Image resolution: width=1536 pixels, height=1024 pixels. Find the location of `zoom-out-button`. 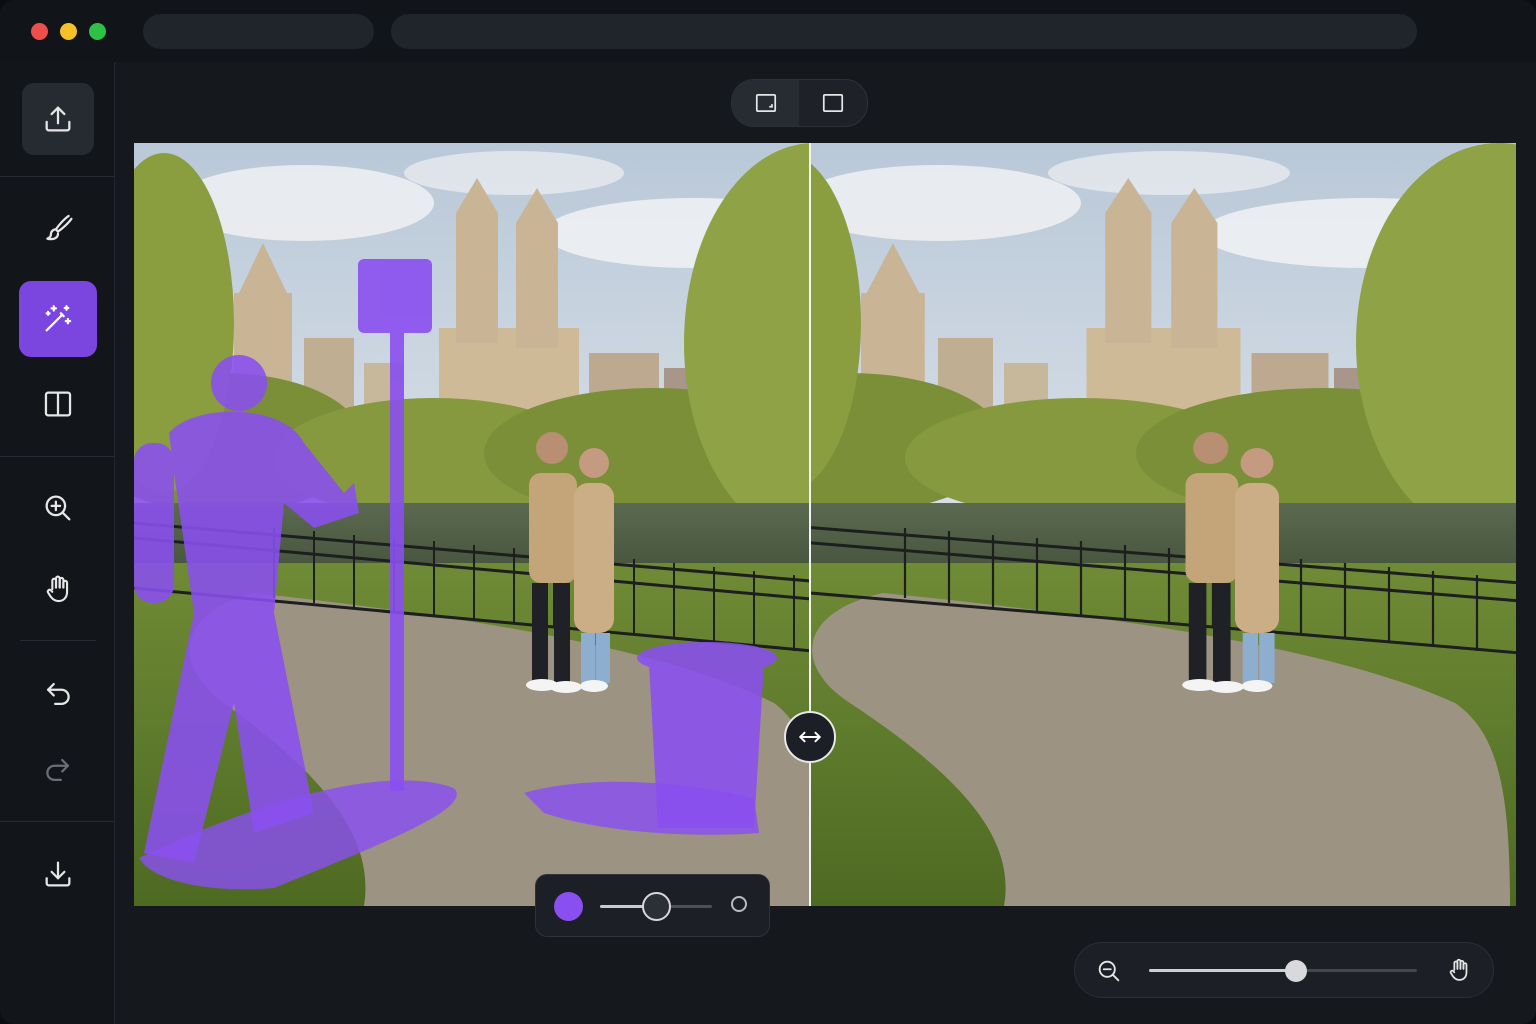

zoom-out-button is located at coordinates (1109, 973).